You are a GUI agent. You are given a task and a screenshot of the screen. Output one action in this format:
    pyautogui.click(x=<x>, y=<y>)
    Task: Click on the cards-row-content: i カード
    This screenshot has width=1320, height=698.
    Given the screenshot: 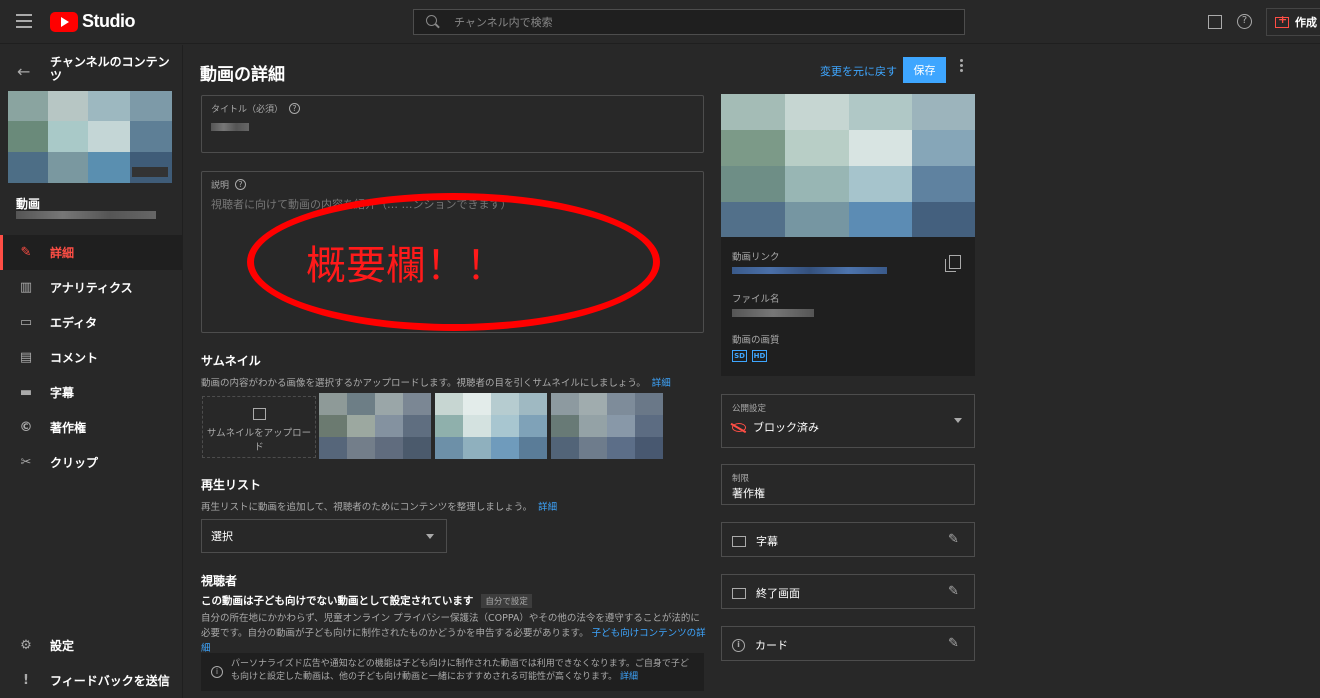 What is the action you would take?
    pyautogui.click(x=760, y=645)
    